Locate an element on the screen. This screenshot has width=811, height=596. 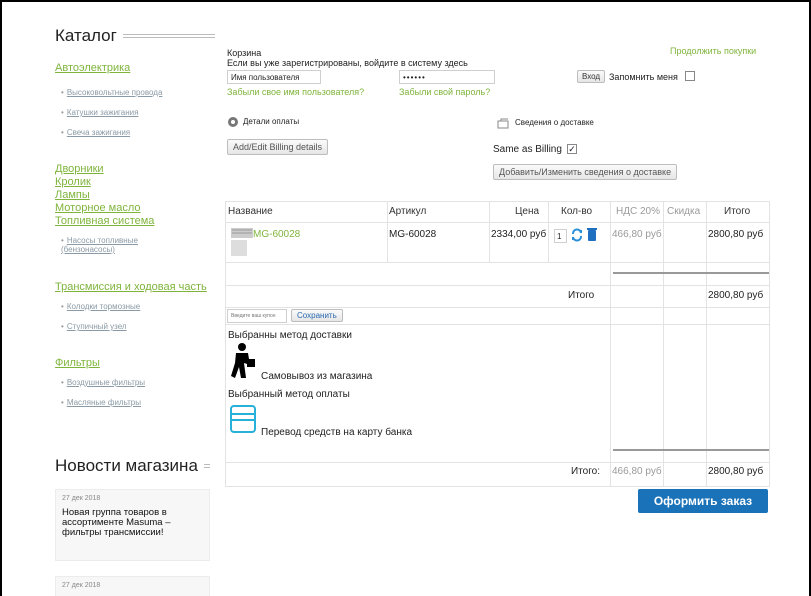
col-name: Название is located at coordinates (250, 211).